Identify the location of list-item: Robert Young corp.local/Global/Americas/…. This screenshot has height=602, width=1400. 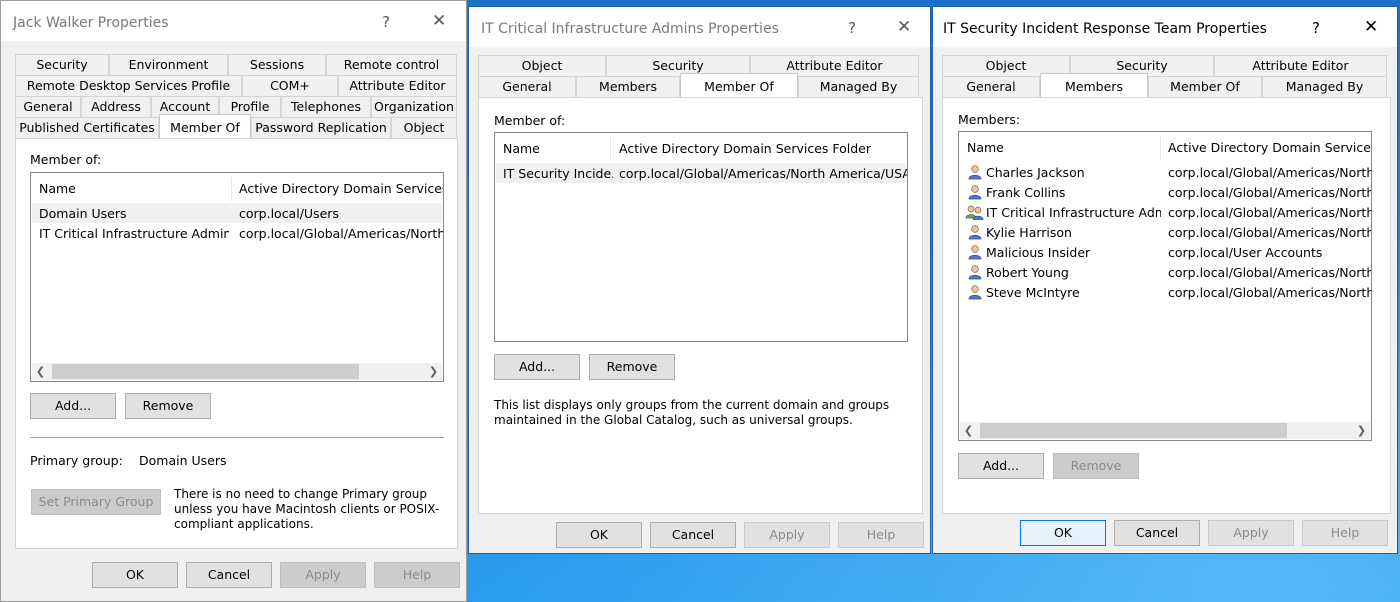
(1165, 272).